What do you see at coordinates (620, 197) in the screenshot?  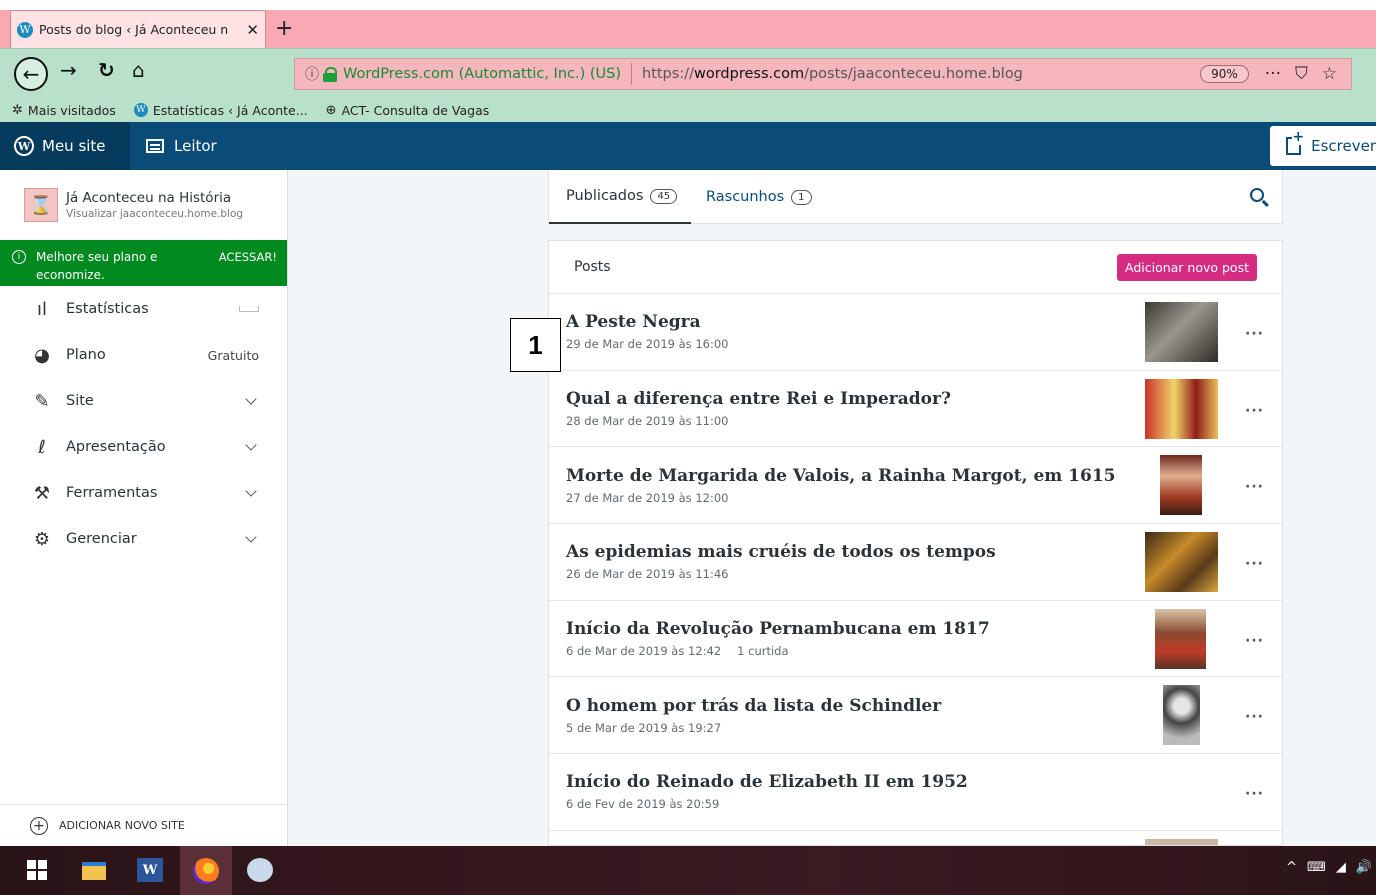 I see `tab-published: Publicados 45` at bounding box center [620, 197].